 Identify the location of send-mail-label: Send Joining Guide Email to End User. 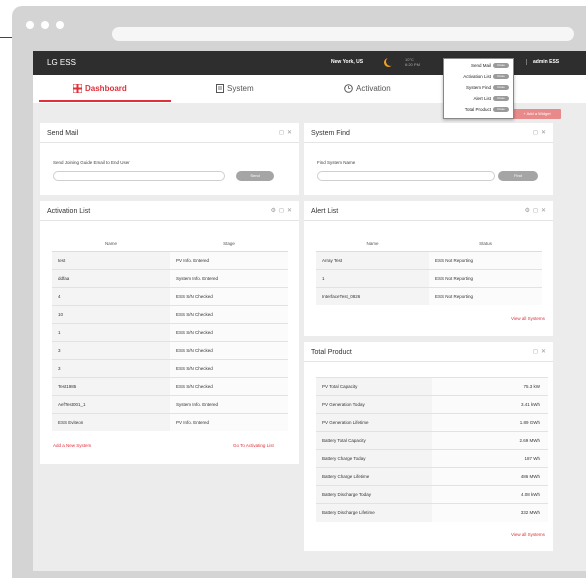
(91, 162).